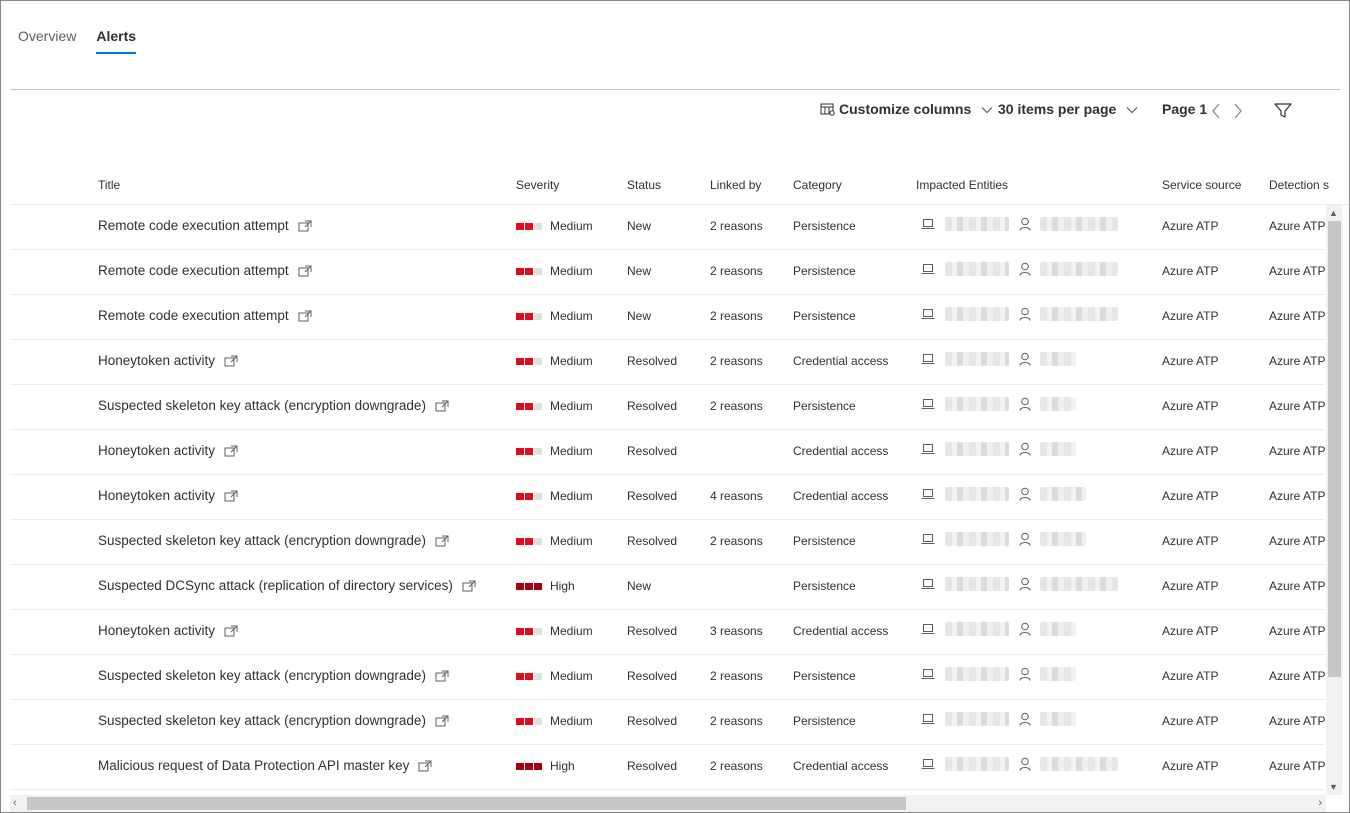  Describe the element at coordinates (47, 41) in the screenshot. I see `tab-overview: Overview` at that location.